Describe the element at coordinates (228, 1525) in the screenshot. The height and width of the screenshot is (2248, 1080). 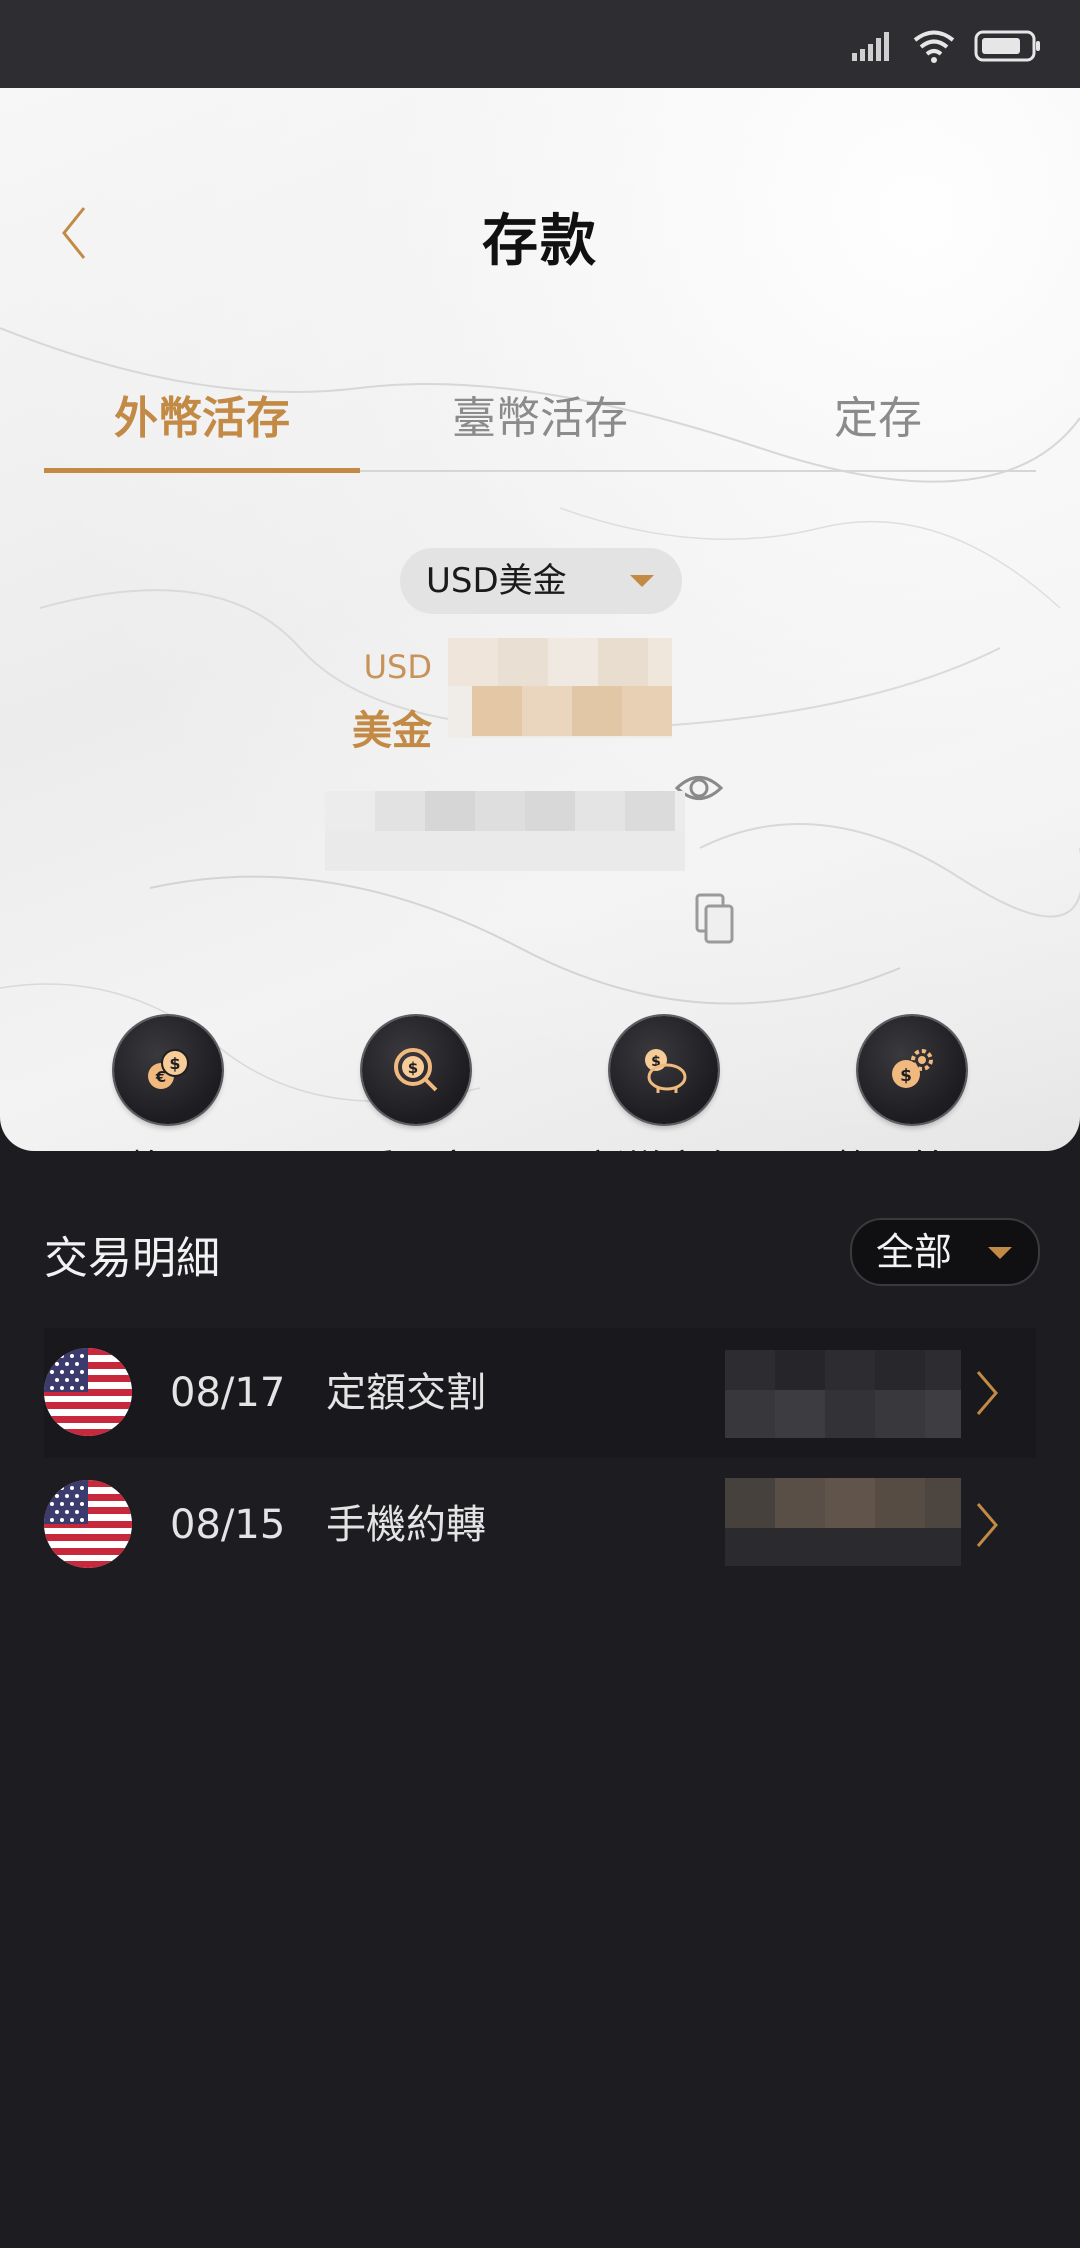
I see `transaction-date: 08/15` at that location.